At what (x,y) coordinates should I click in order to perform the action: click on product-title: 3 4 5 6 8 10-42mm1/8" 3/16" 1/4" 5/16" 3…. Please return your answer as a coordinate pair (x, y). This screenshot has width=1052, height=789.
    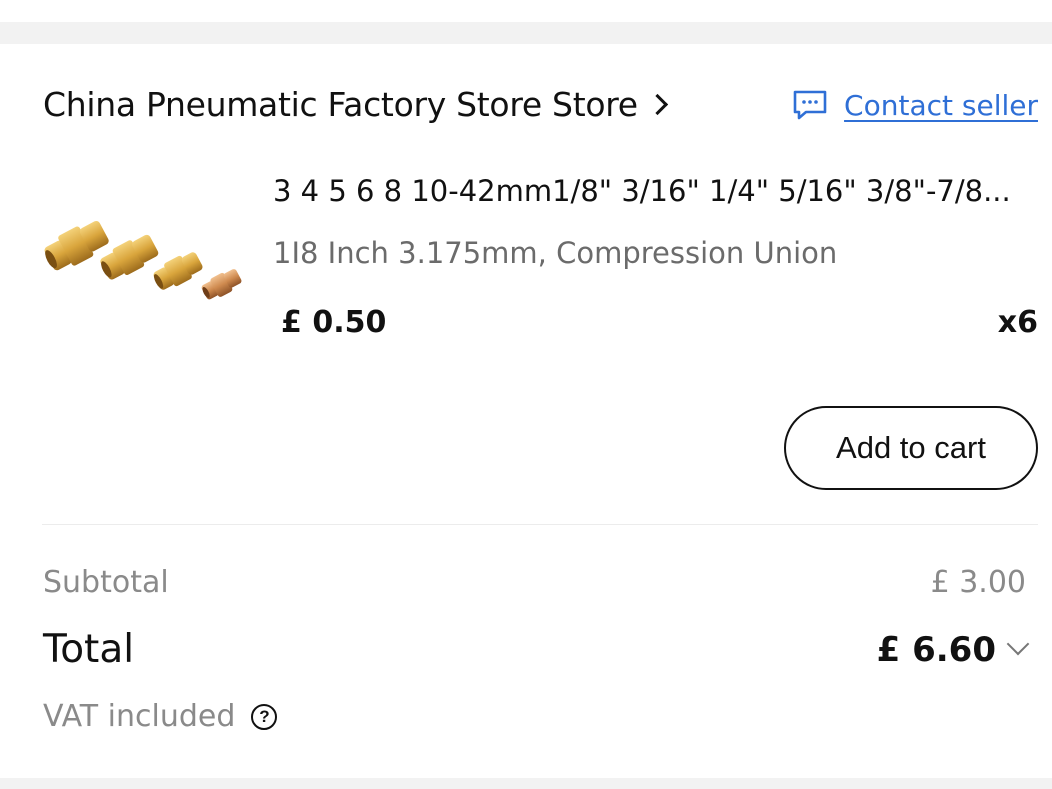
    Looking at the image, I should click on (655, 191).